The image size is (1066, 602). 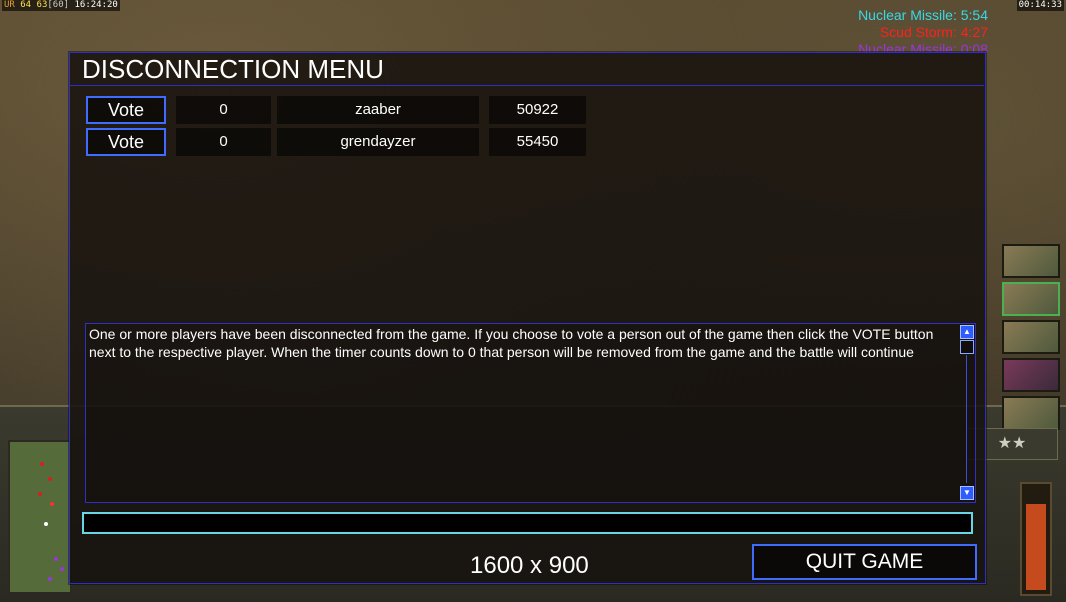 I want to click on build-queue-panel, so click(x=1033, y=338).